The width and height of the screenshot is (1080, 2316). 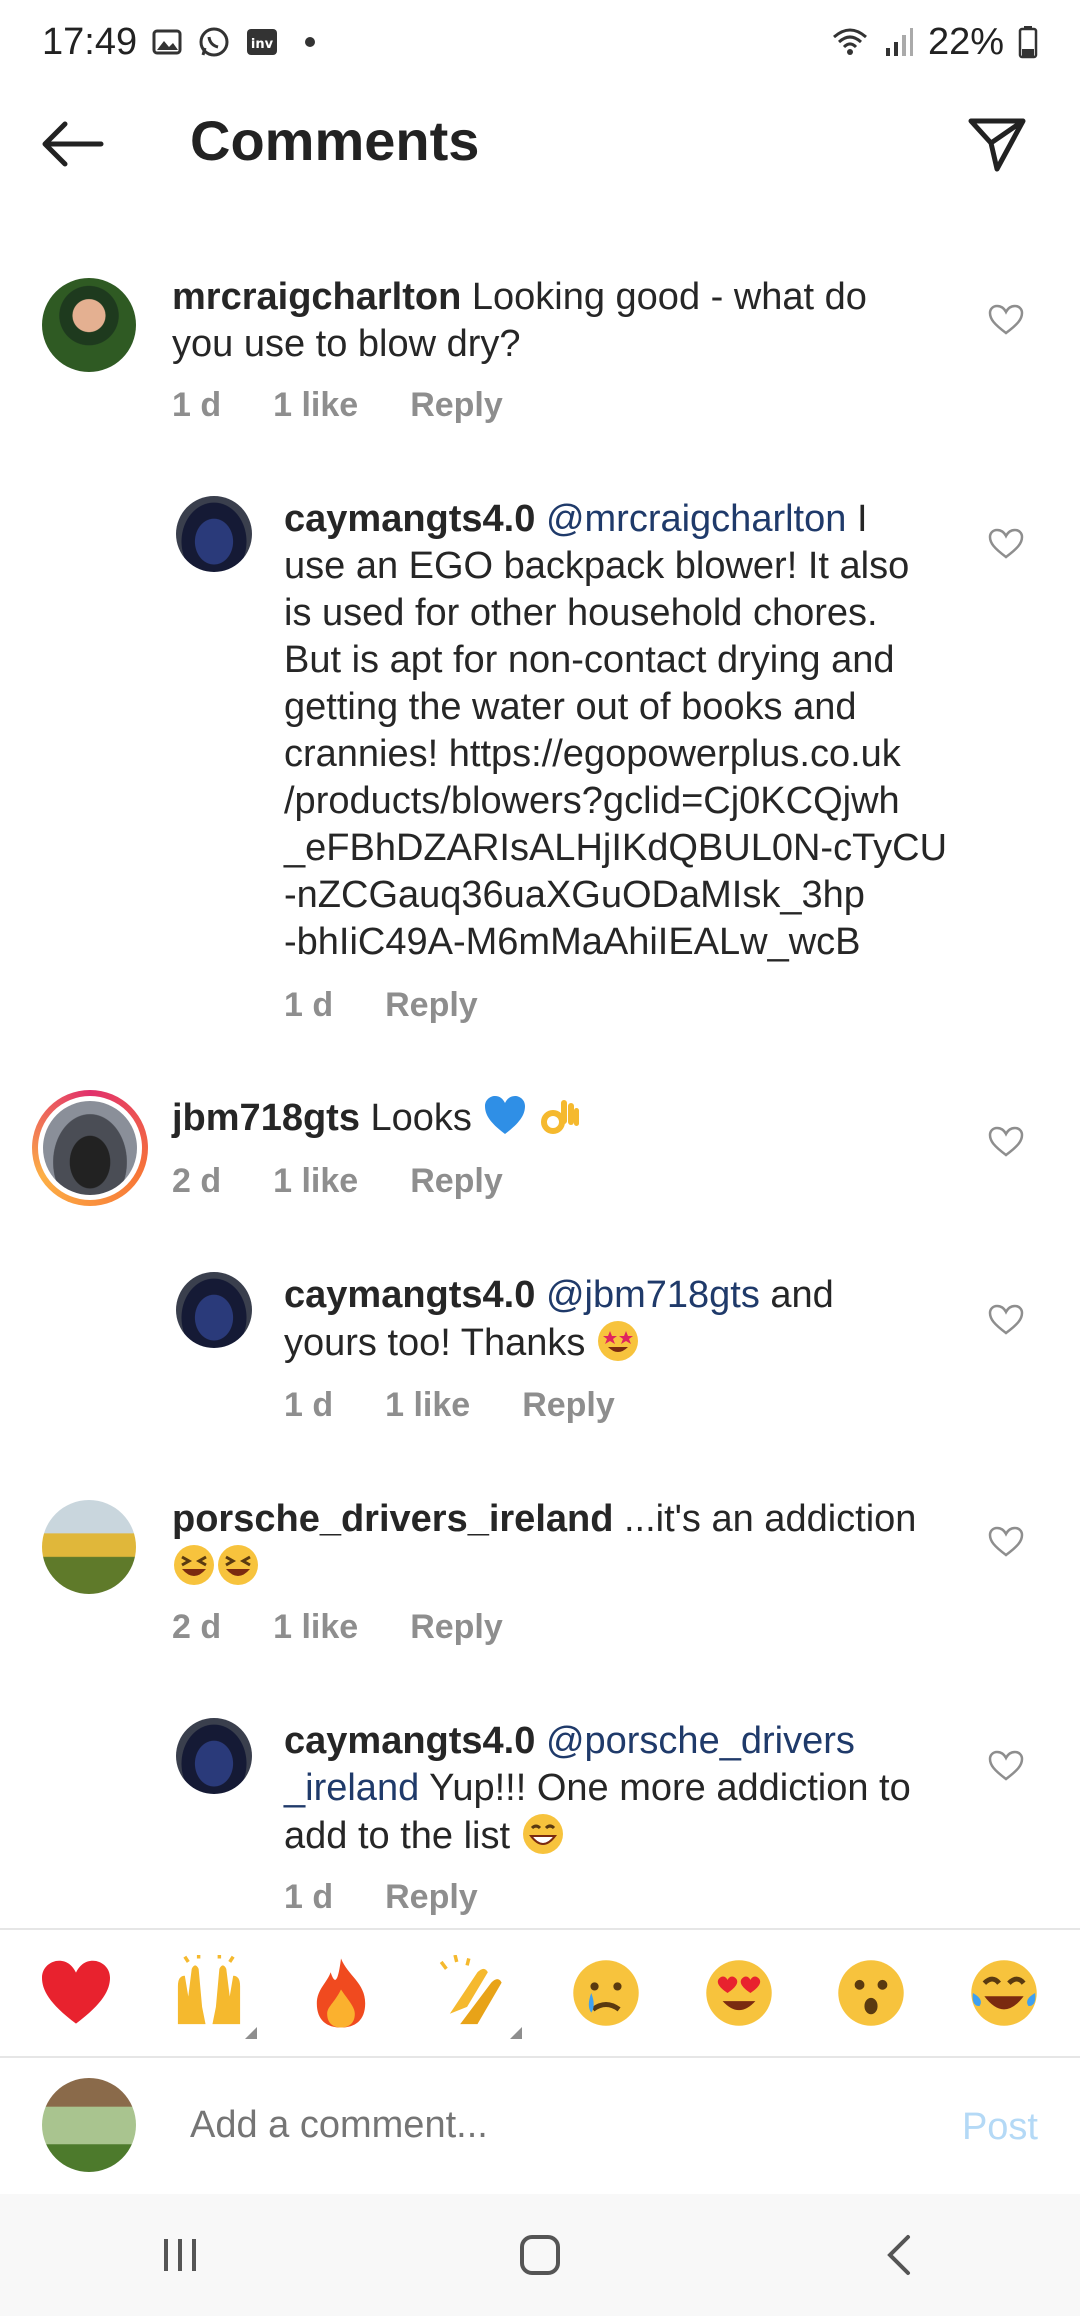 I want to click on comment-body-cont: add to the list, so click(x=397, y=1836).